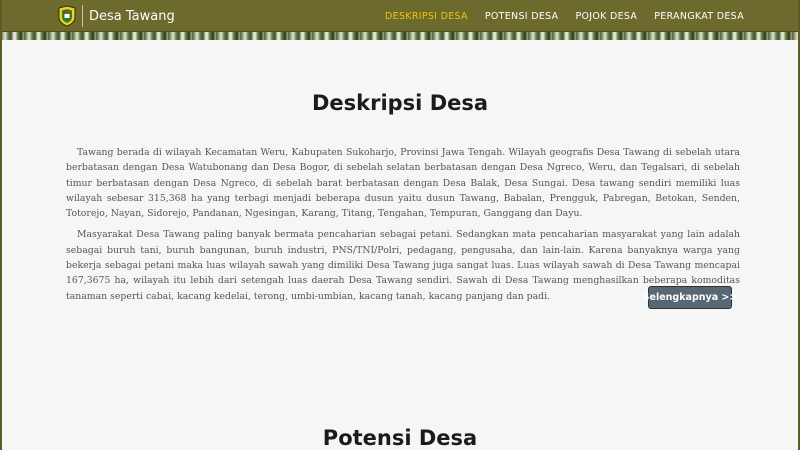 This screenshot has height=450, width=800. What do you see at coordinates (522, 16) in the screenshot?
I see `nav-potensi-desa: POTENSI DESA` at bounding box center [522, 16].